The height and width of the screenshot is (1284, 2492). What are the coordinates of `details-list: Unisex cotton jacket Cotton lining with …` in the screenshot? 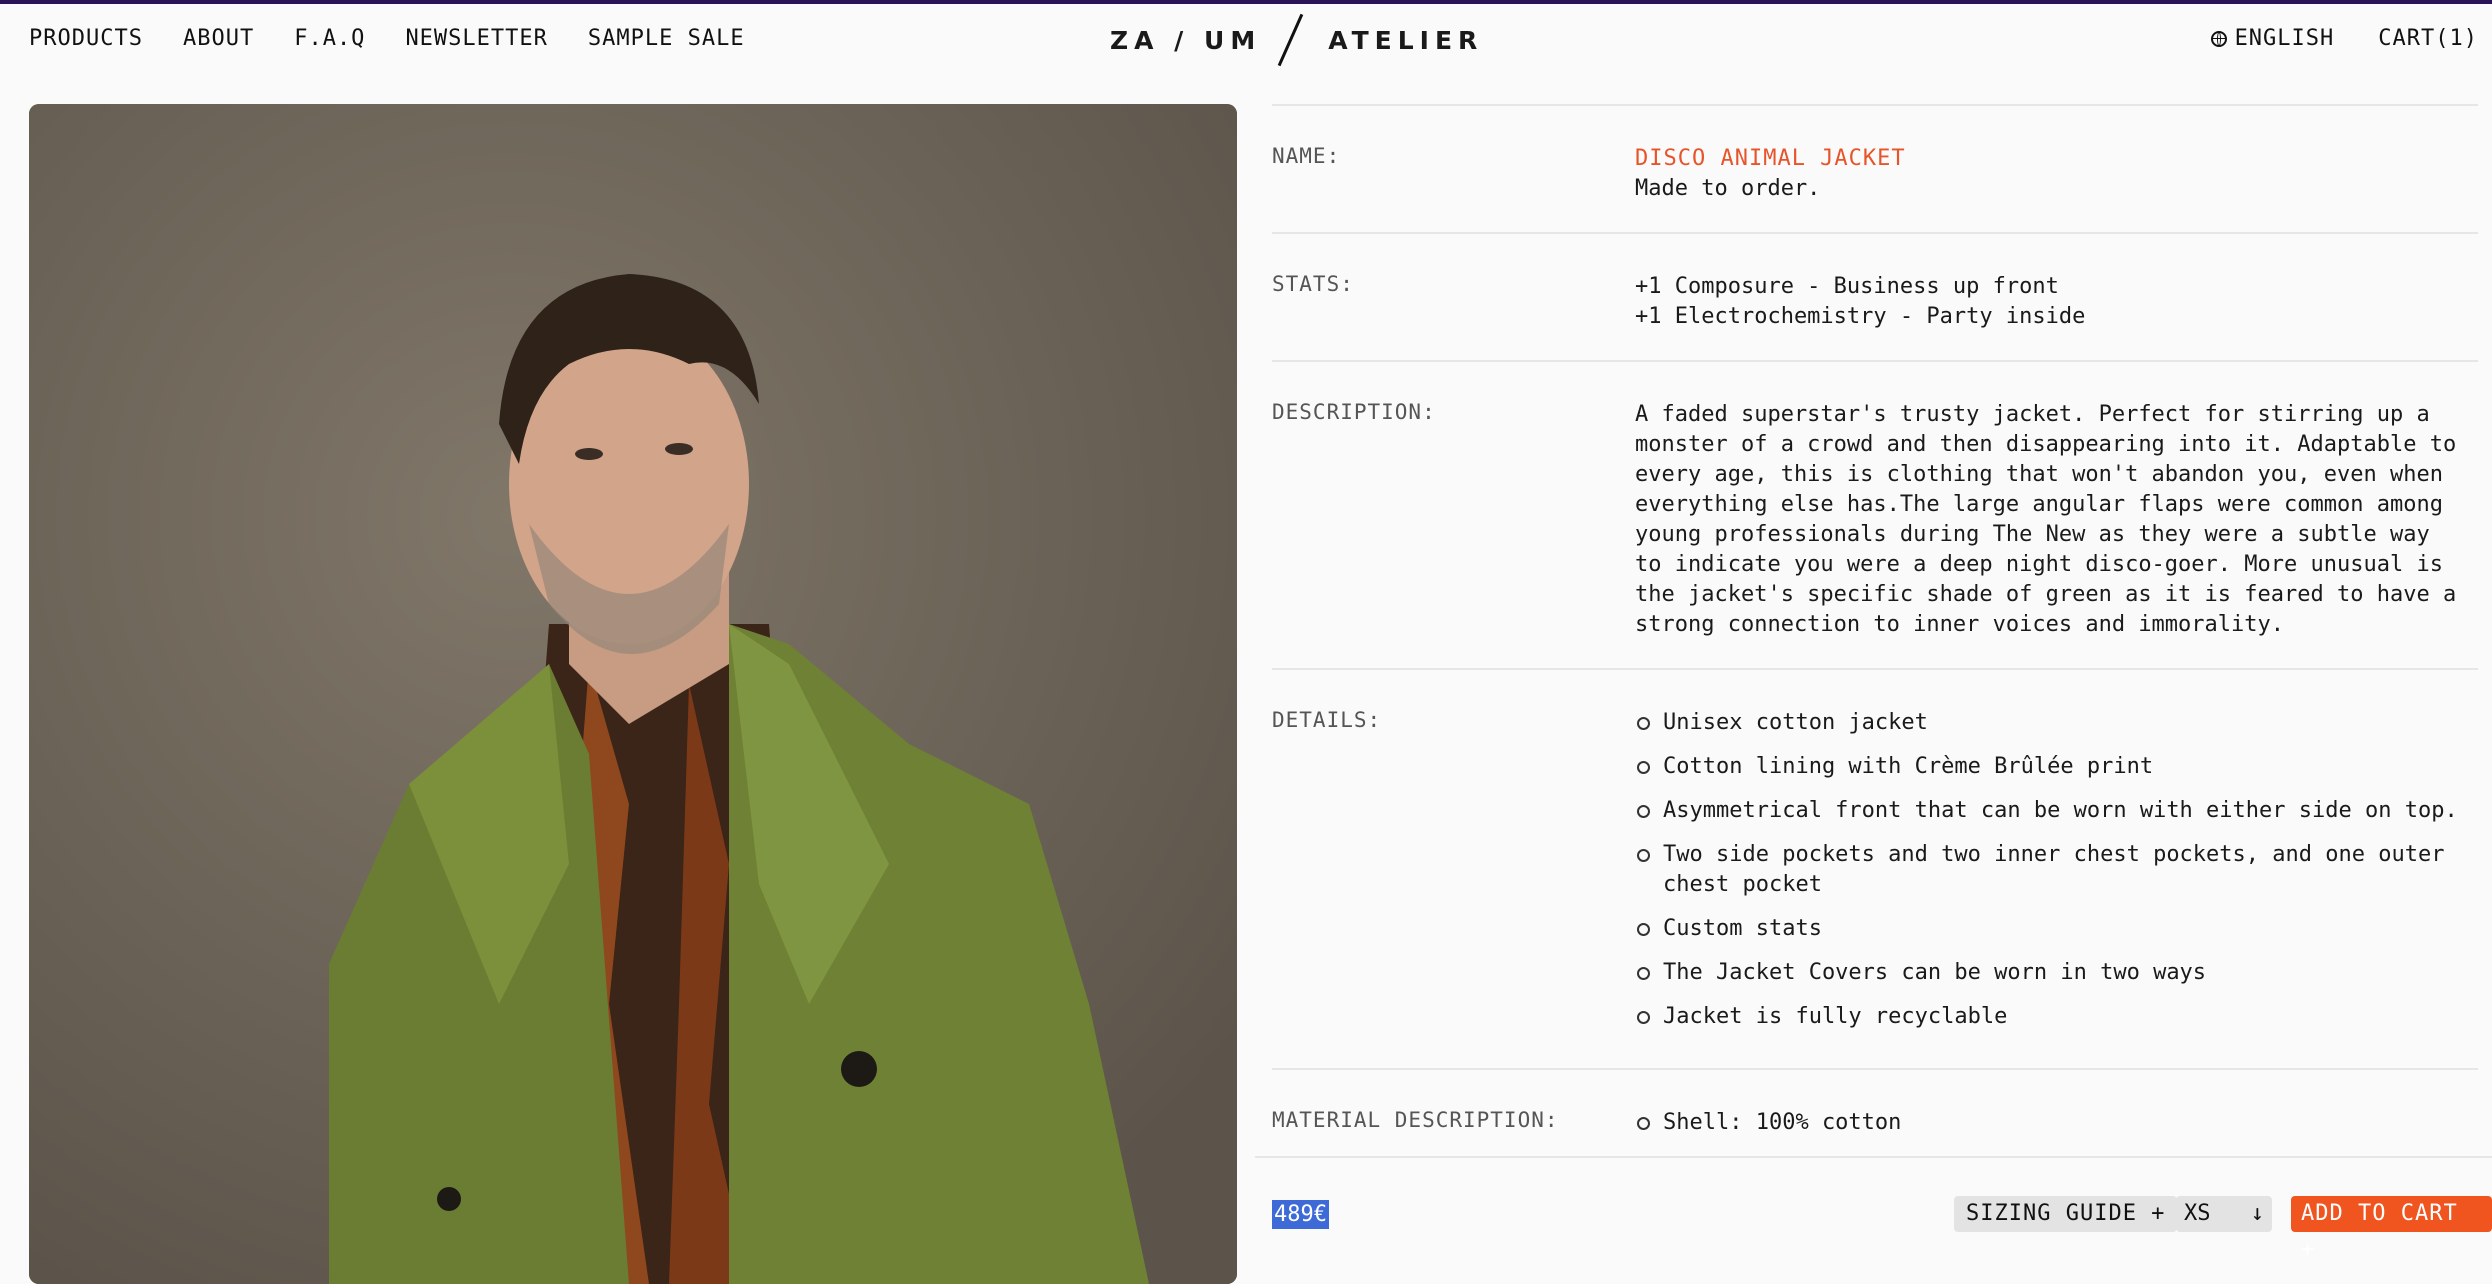 It's located at (2056, 870).